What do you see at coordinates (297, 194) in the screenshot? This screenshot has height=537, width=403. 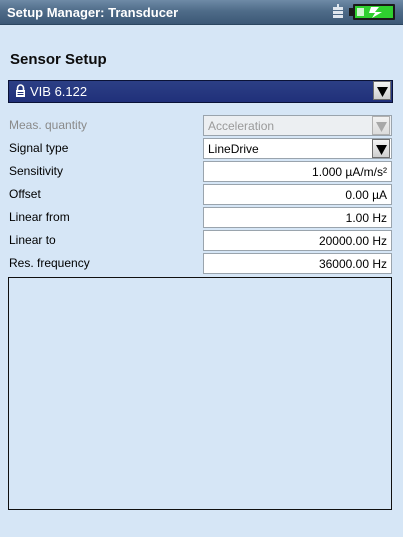 I see `offset-field: 0.00 µA` at bounding box center [297, 194].